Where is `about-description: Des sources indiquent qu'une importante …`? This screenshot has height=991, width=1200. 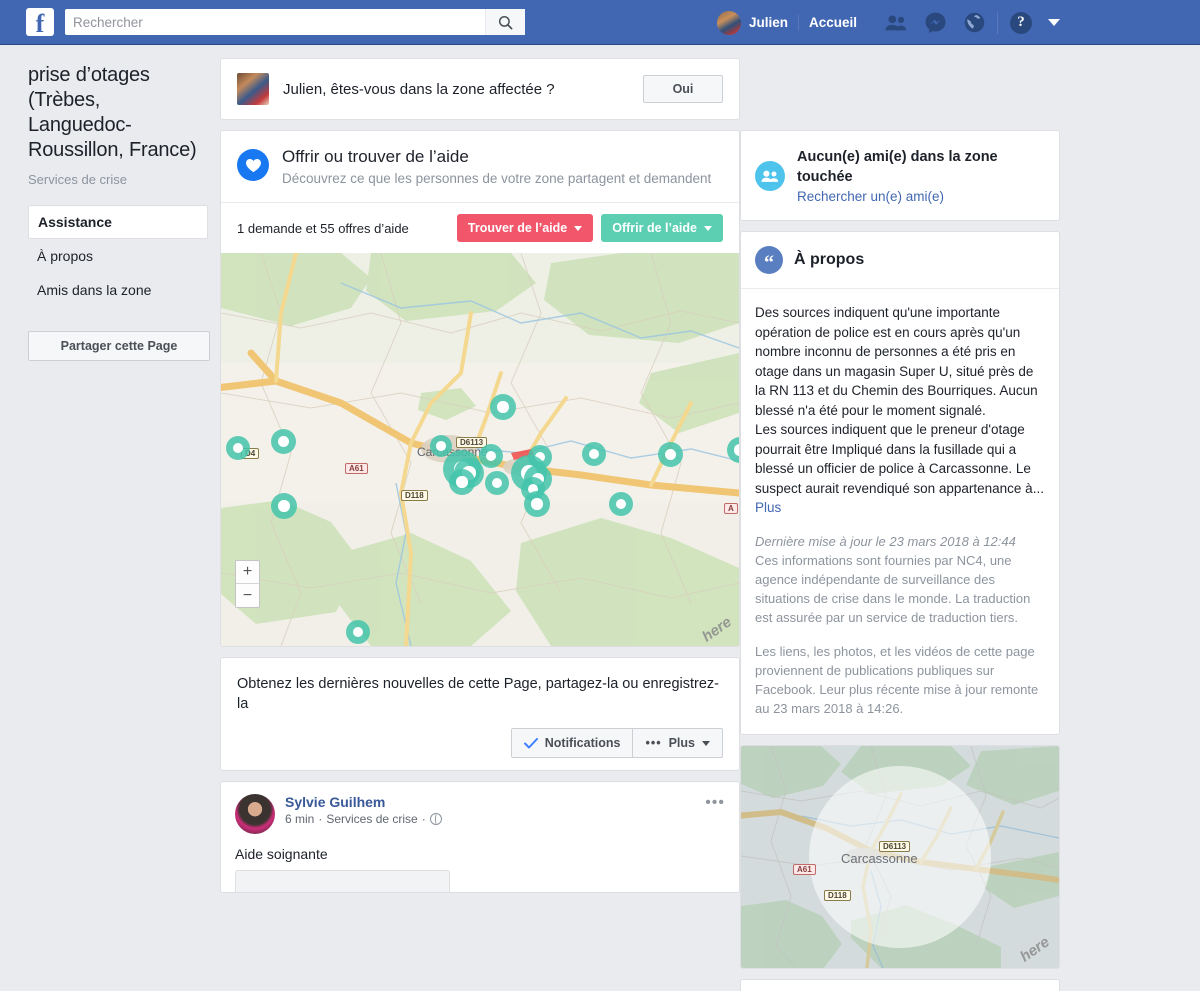 about-description: Des sources indiquent qu'une importante … is located at coordinates (900, 410).